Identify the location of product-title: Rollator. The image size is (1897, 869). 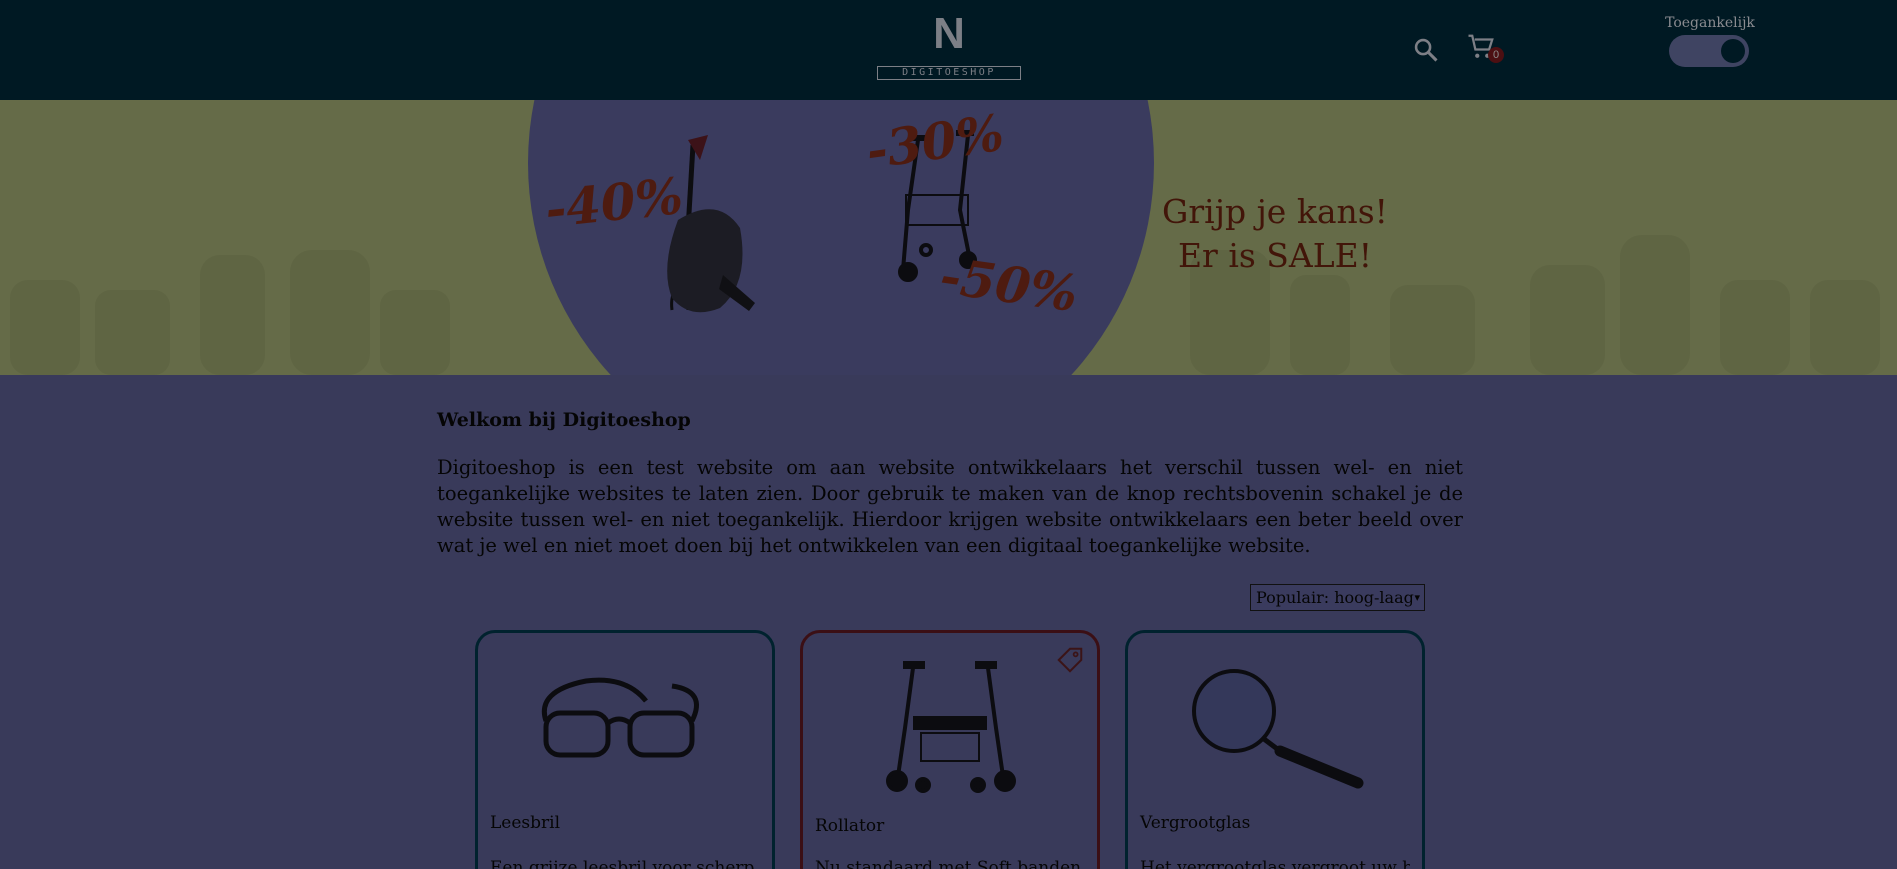
(850, 826).